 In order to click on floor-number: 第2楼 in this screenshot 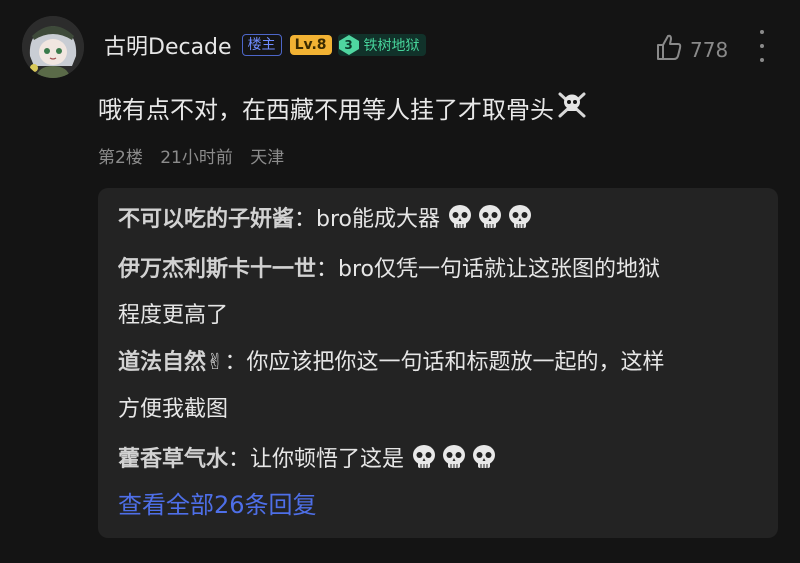, I will do `click(120, 158)`.